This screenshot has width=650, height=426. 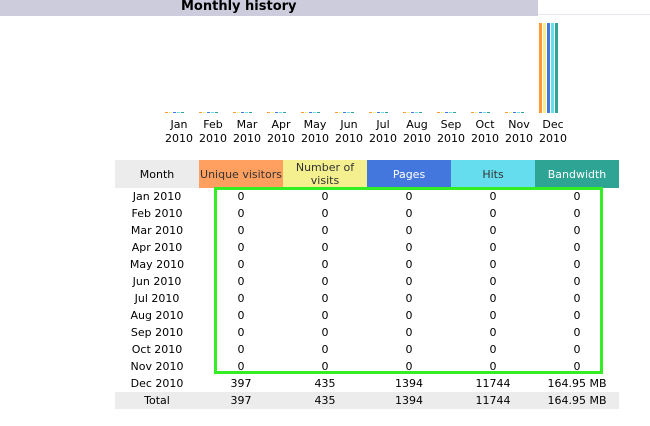 I want to click on header-hits: Hits, so click(x=493, y=174).